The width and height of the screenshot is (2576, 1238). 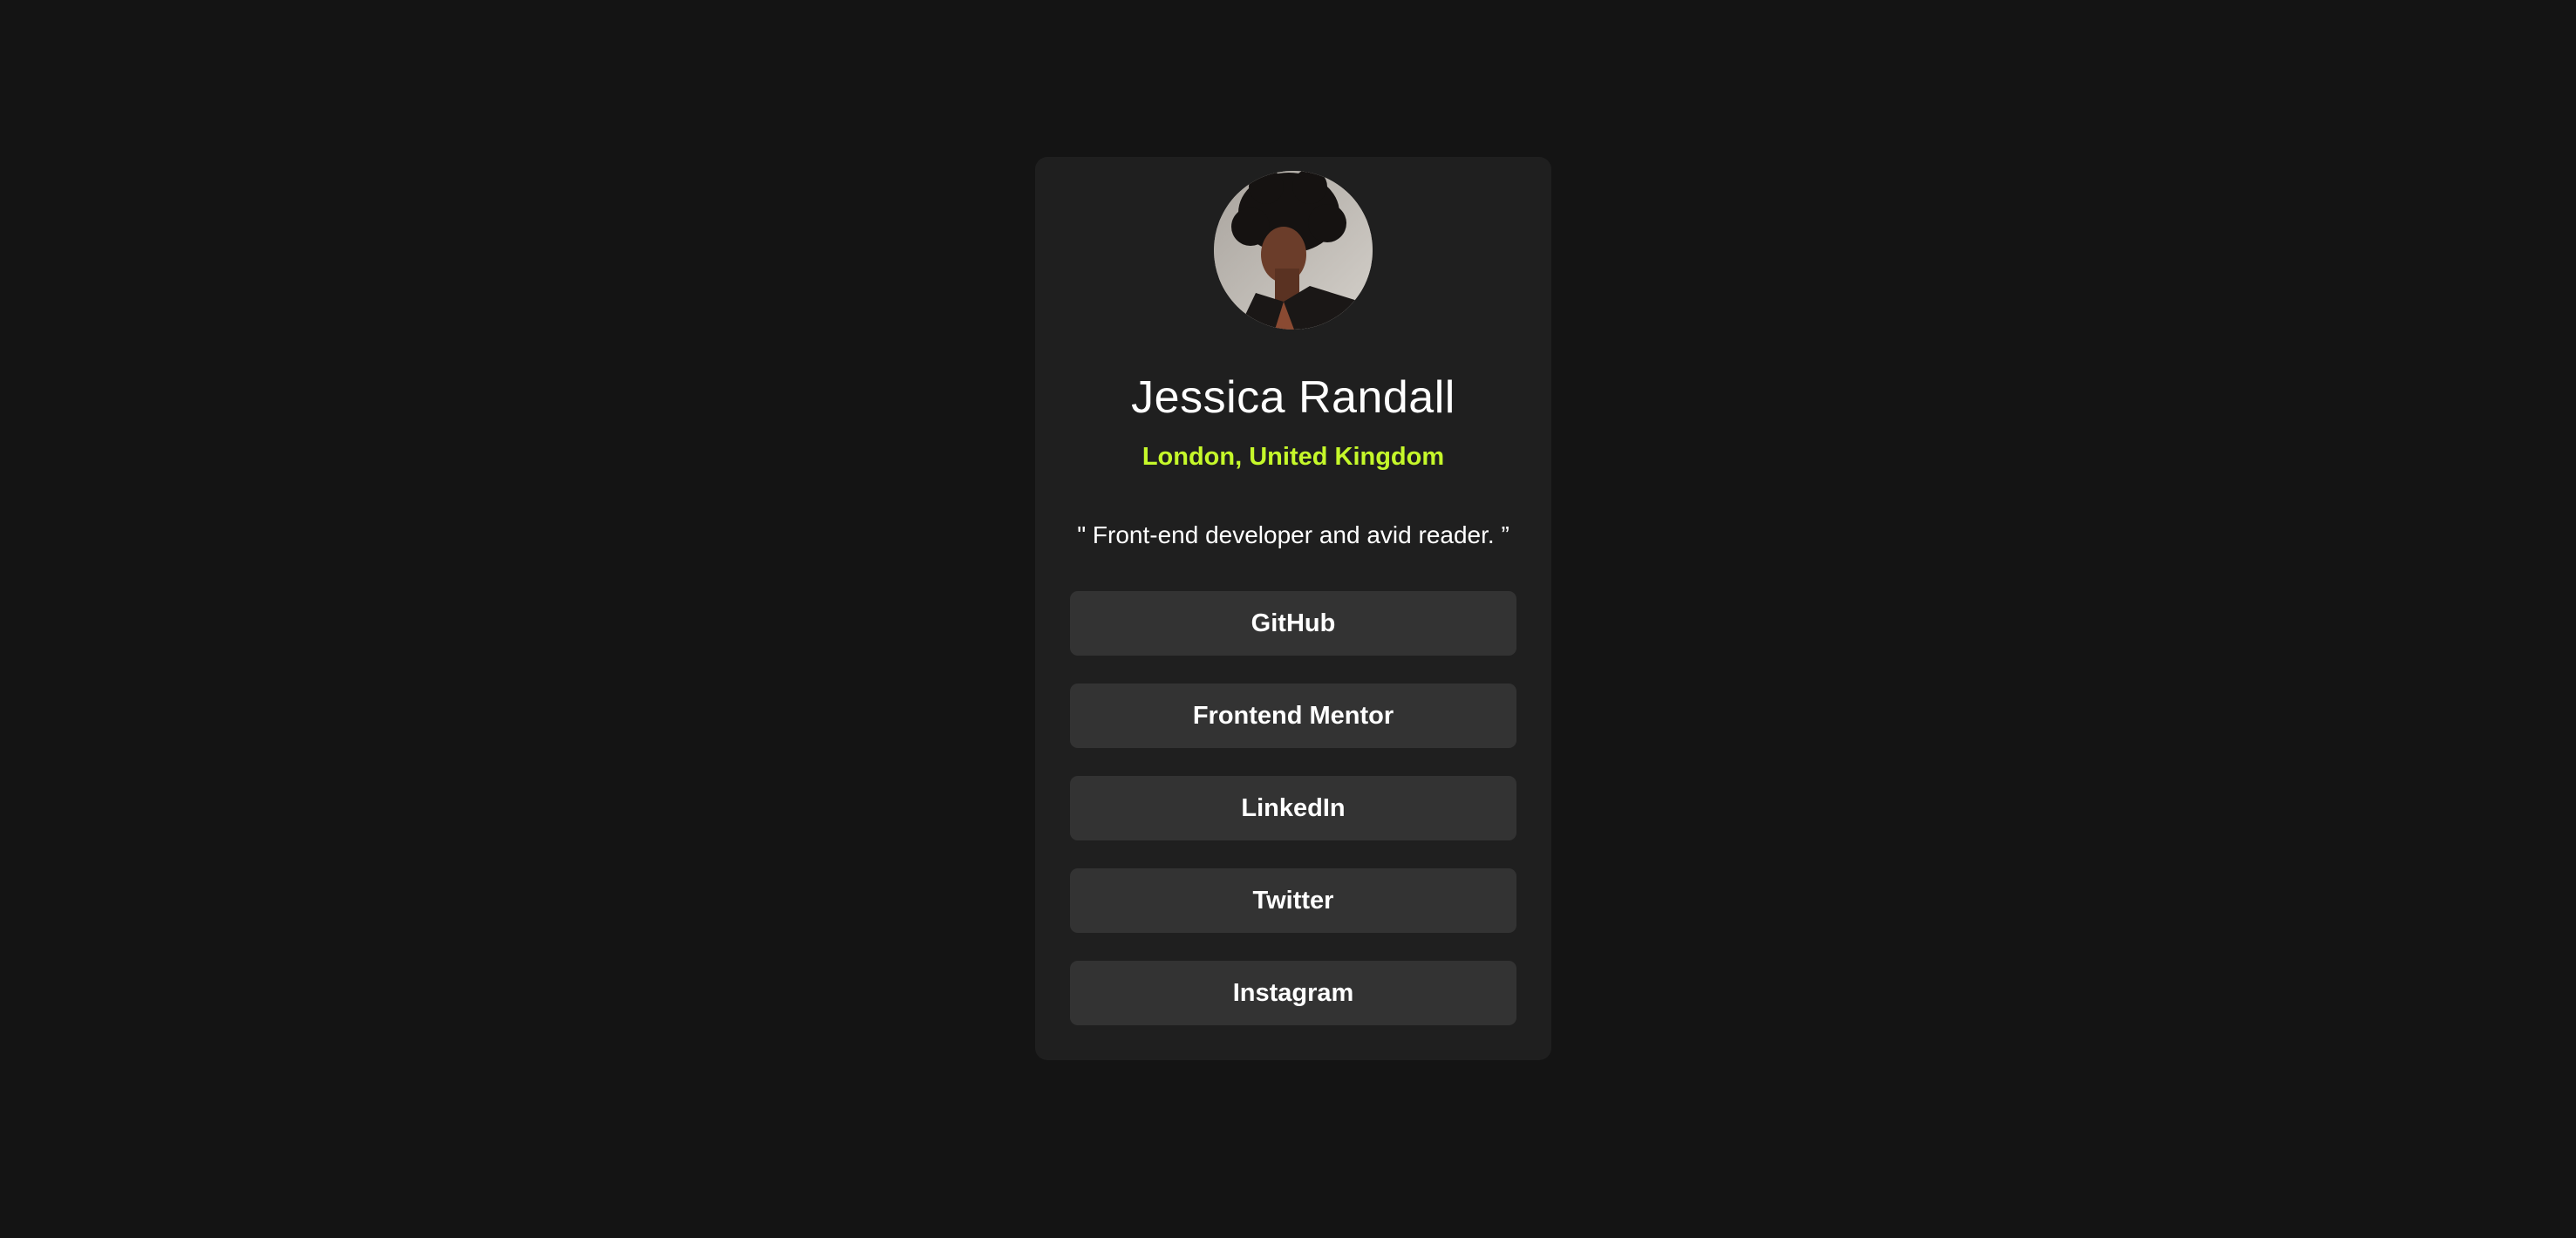 What do you see at coordinates (1293, 716) in the screenshot?
I see `frontend-mentor-link-button: Frontend Mentor` at bounding box center [1293, 716].